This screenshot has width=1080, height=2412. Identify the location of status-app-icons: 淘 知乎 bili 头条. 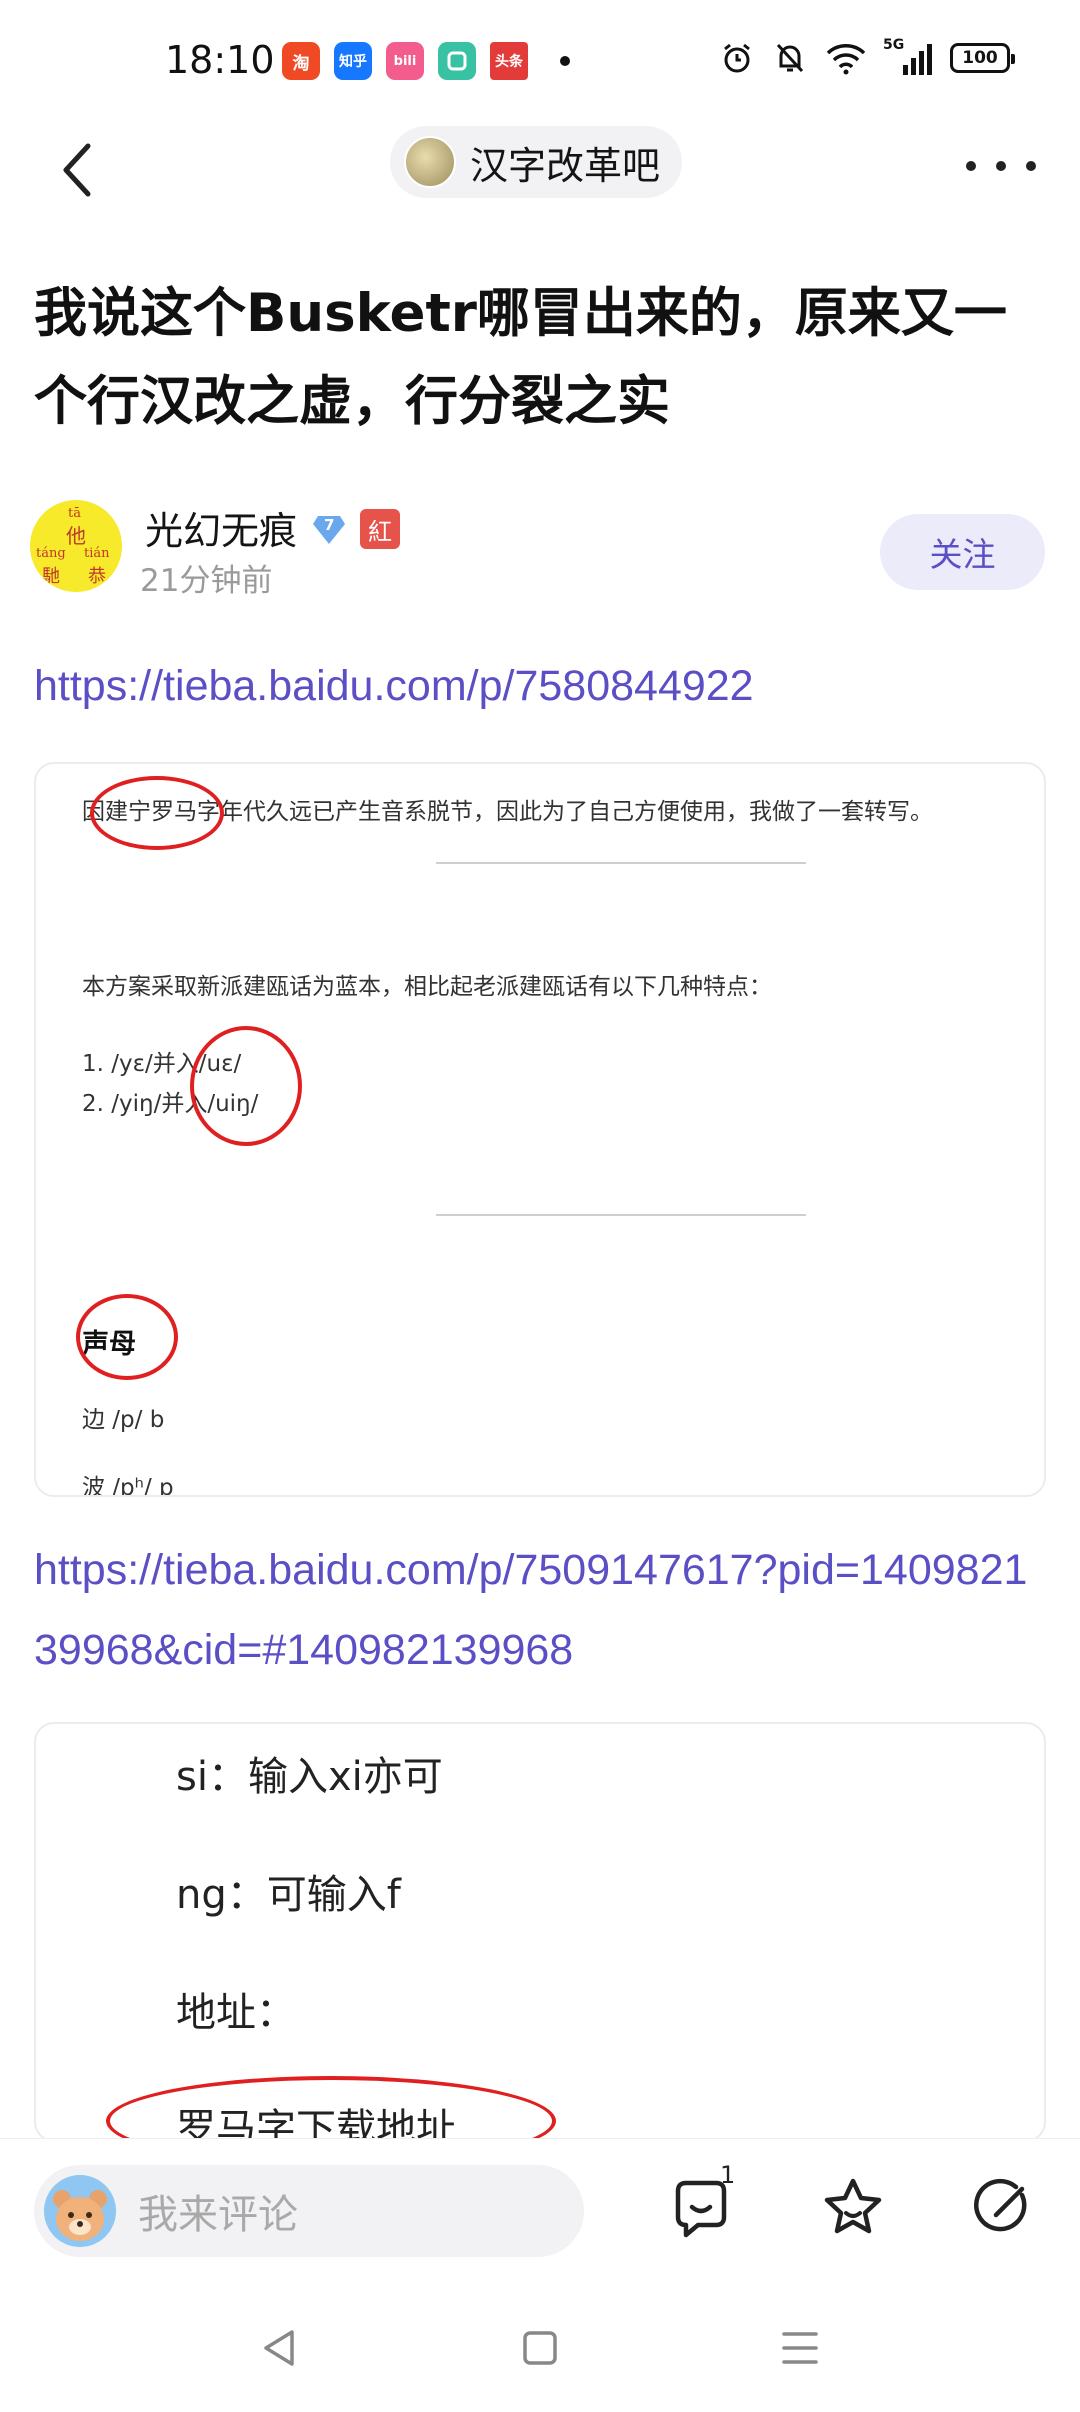
(426, 61).